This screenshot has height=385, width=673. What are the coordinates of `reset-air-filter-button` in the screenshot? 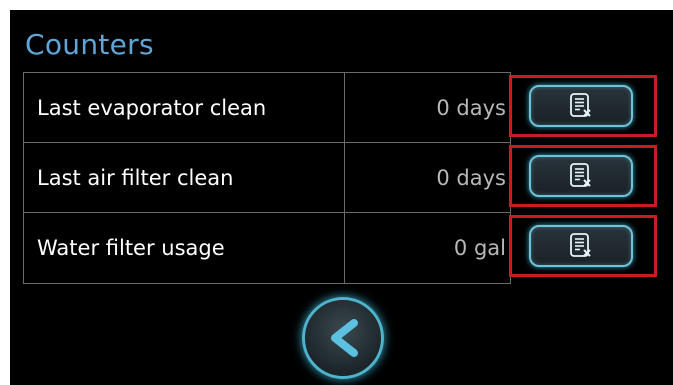 It's located at (581, 176).